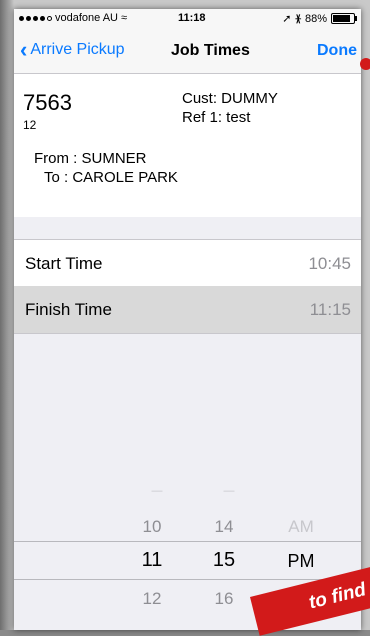  I want to click on picker-faint-minute: —, so click(229, 491).